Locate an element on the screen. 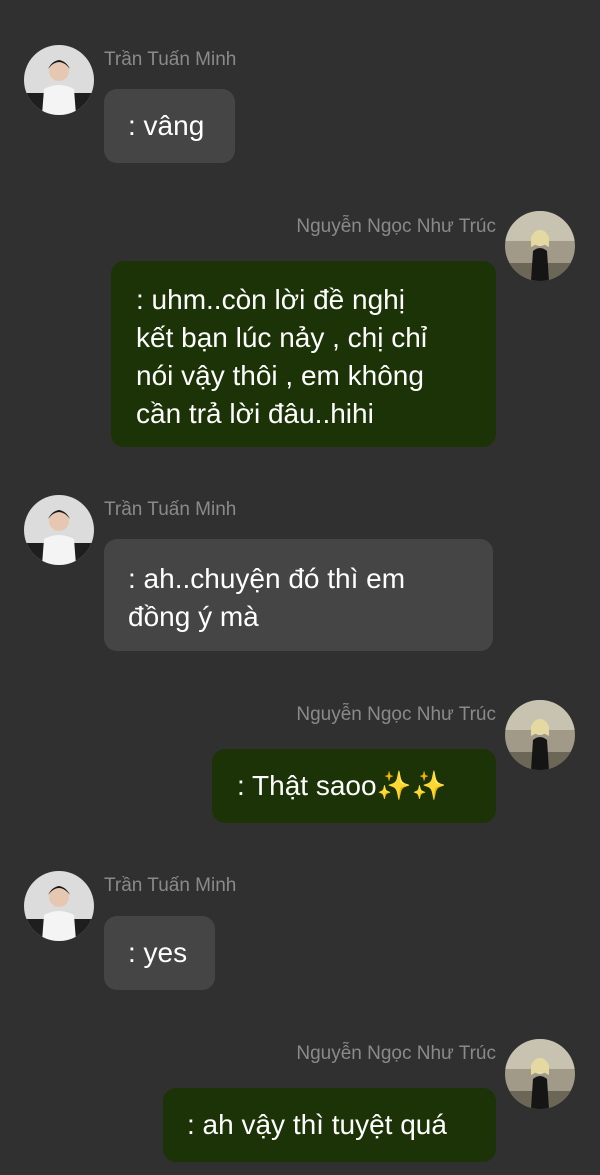 The height and width of the screenshot is (1175, 600). message-text: kết bạn lúc nảy , chị chỉ is located at coordinates (282, 337).